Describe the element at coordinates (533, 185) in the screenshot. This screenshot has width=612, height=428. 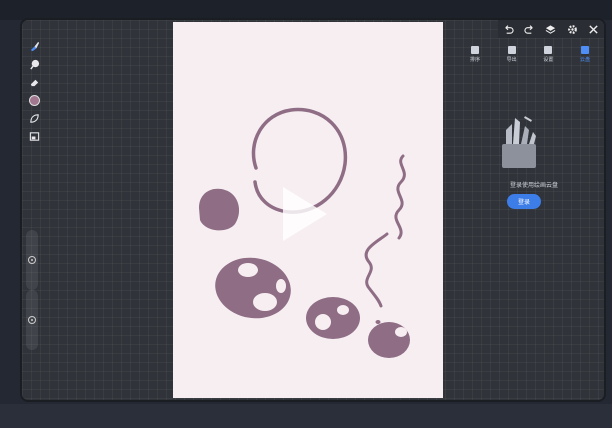
I see `cloud-login-prompt: 登录使用绘画云盘` at that location.